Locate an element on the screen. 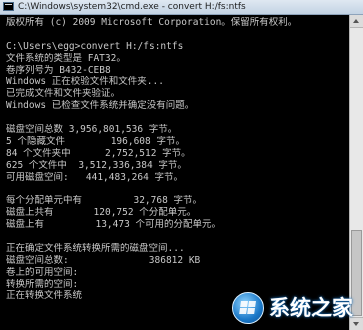 Image resolution: width=363 pixels, height=330 pixels. cmd-icon is located at coordinates (8, 6).